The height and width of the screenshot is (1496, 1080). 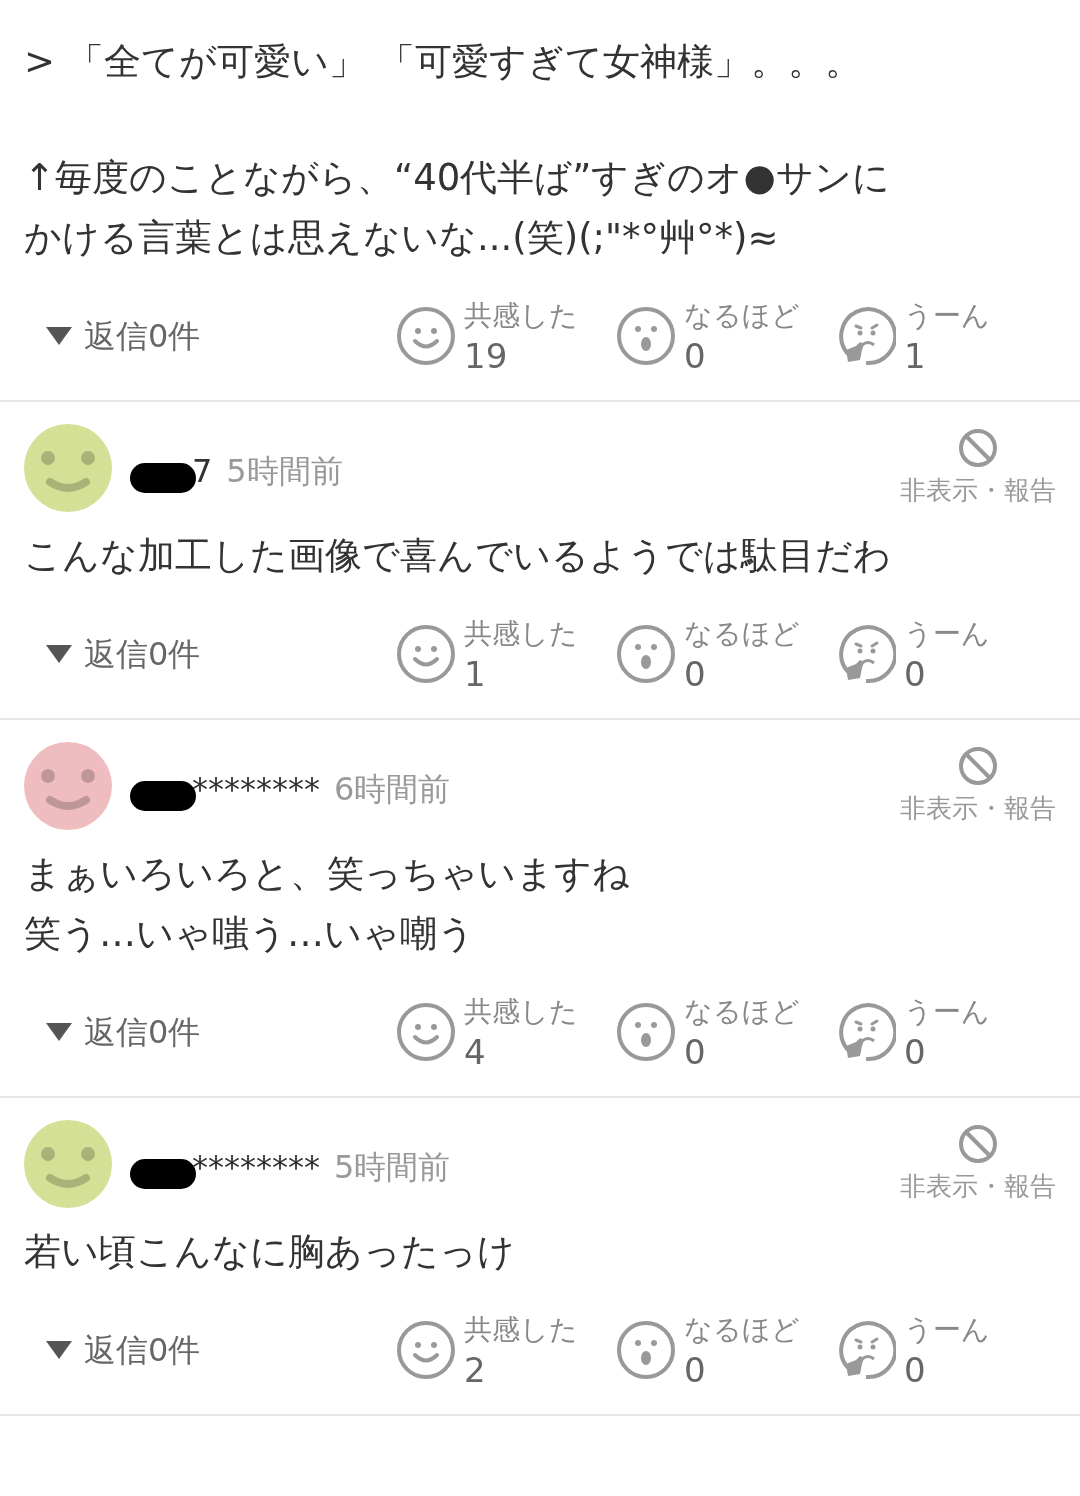 I want to click on reaction-button: 共感した 19, so click(x=506, y=336).